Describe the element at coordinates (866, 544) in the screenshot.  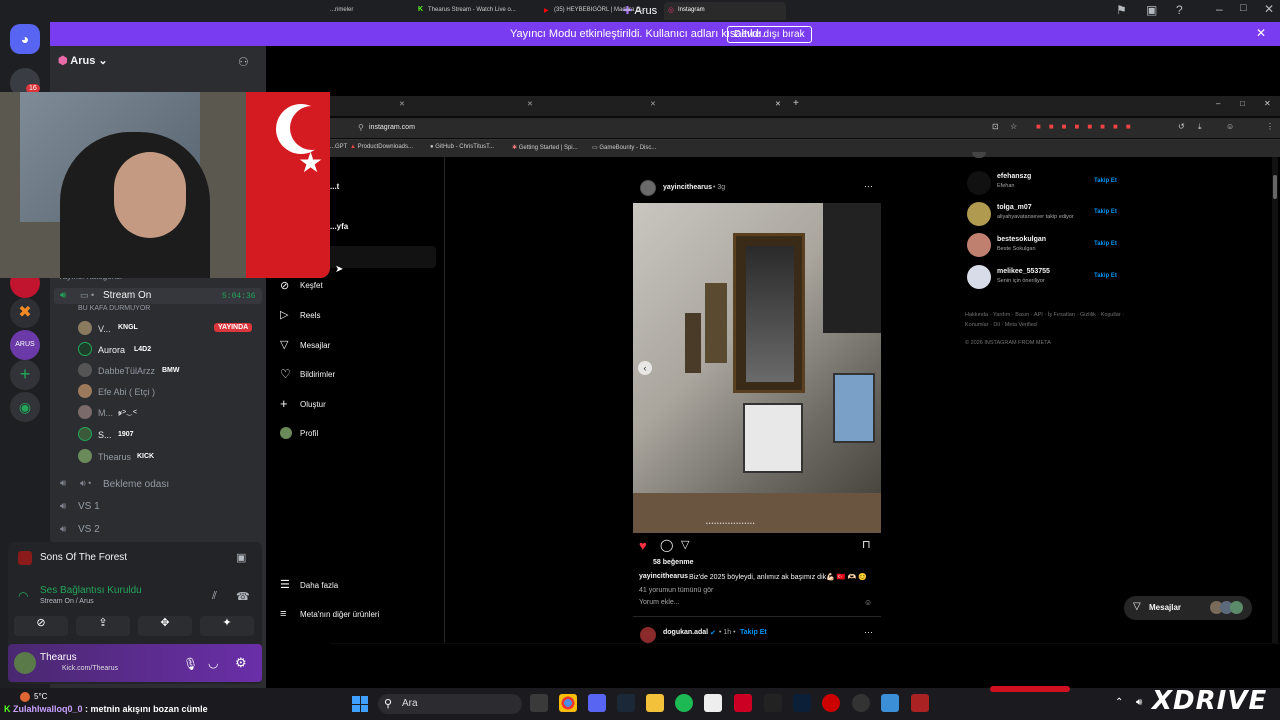
I see `save-icon: ⊓` at that location.